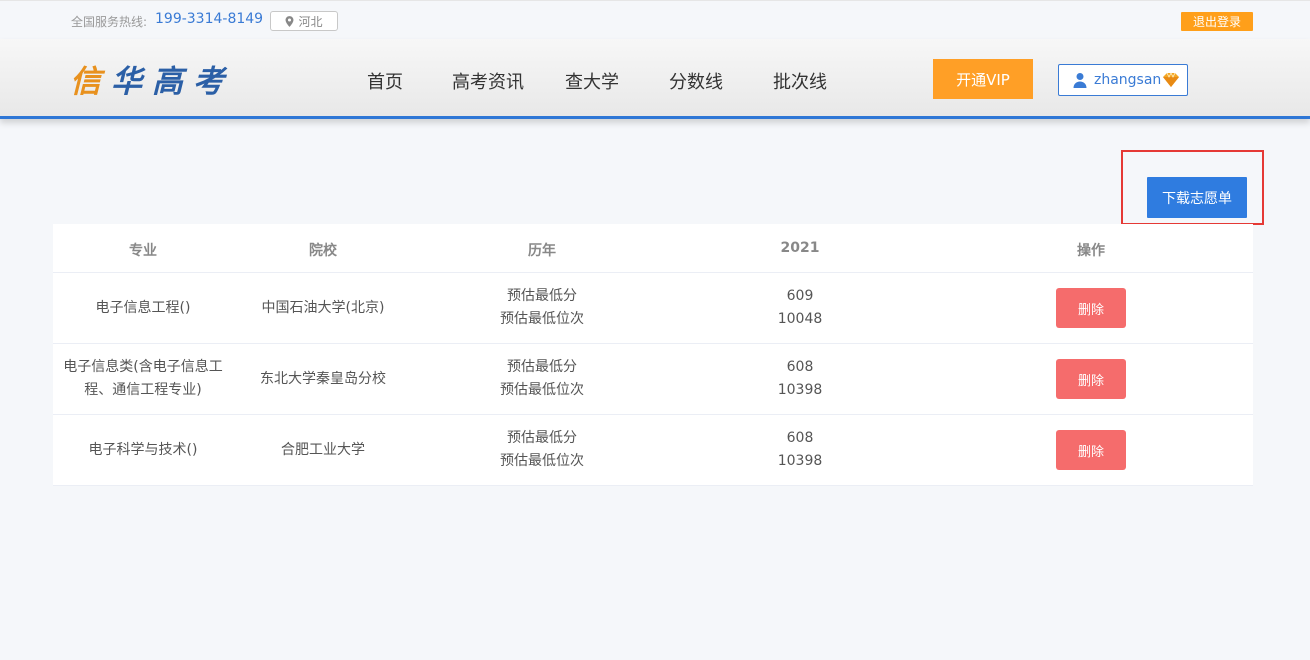 The height and width of the screenshot is (660, 1310). I want to click on top-bar: 全国服务热线: 199-3314-8149 河北 退出登录, so click(655, 19).